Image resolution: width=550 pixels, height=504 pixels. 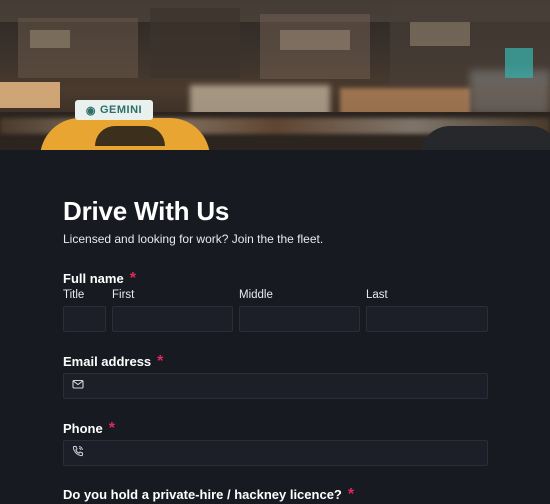 What do you see at coordinates (93, 278) in the screenshot?
I see `full-name-label: Full name` at bounding box center [93, 278].